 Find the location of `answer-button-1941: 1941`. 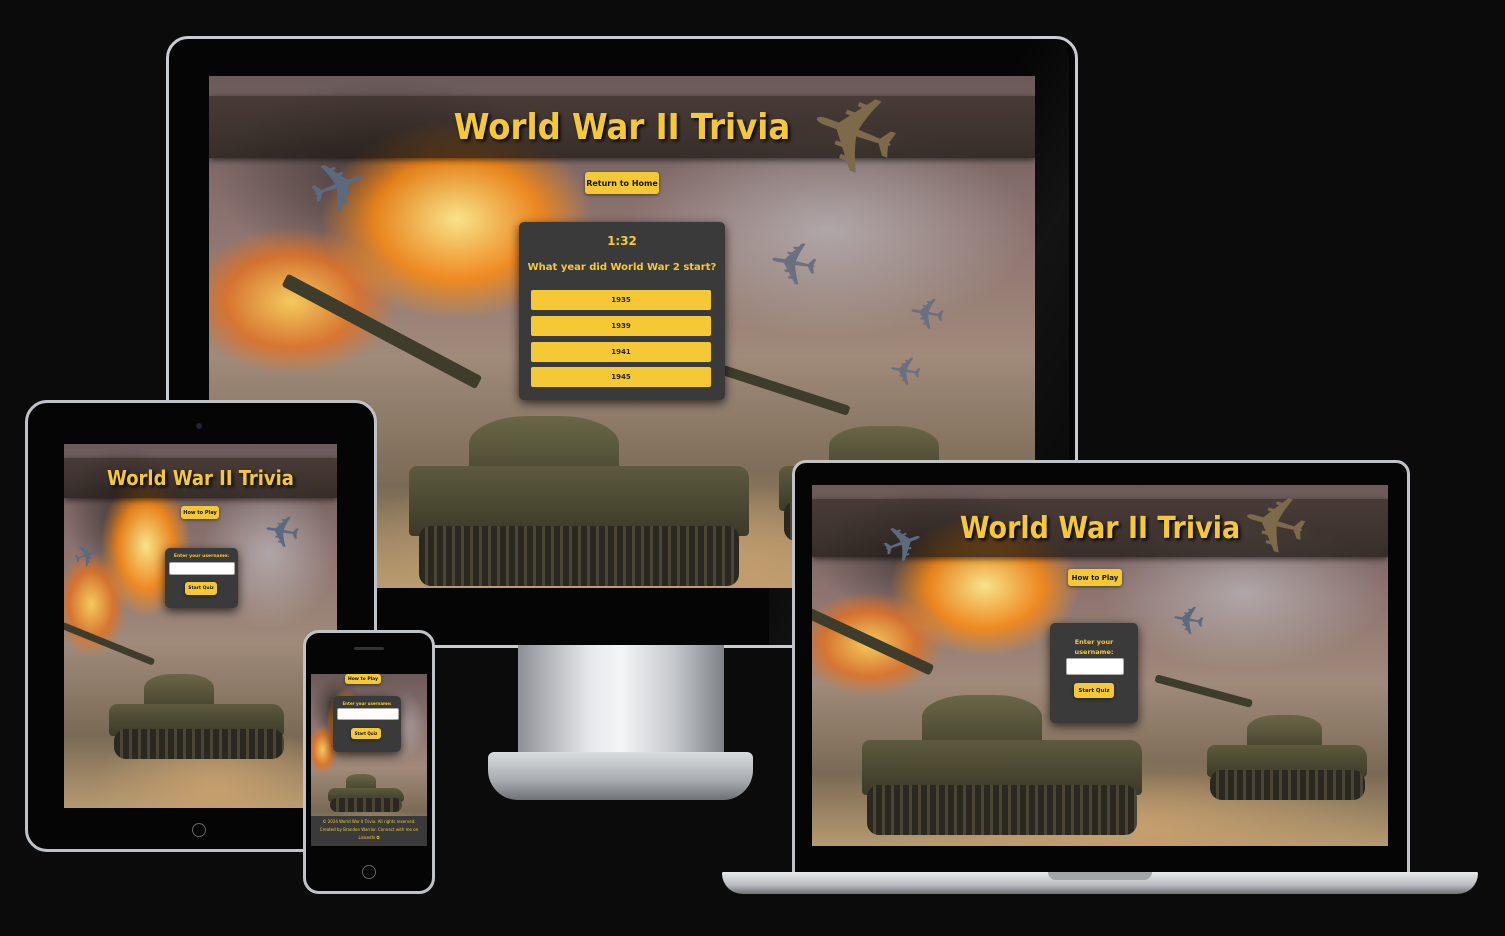

answer-button-1941: 1941 is located at coordinates (621, 352).